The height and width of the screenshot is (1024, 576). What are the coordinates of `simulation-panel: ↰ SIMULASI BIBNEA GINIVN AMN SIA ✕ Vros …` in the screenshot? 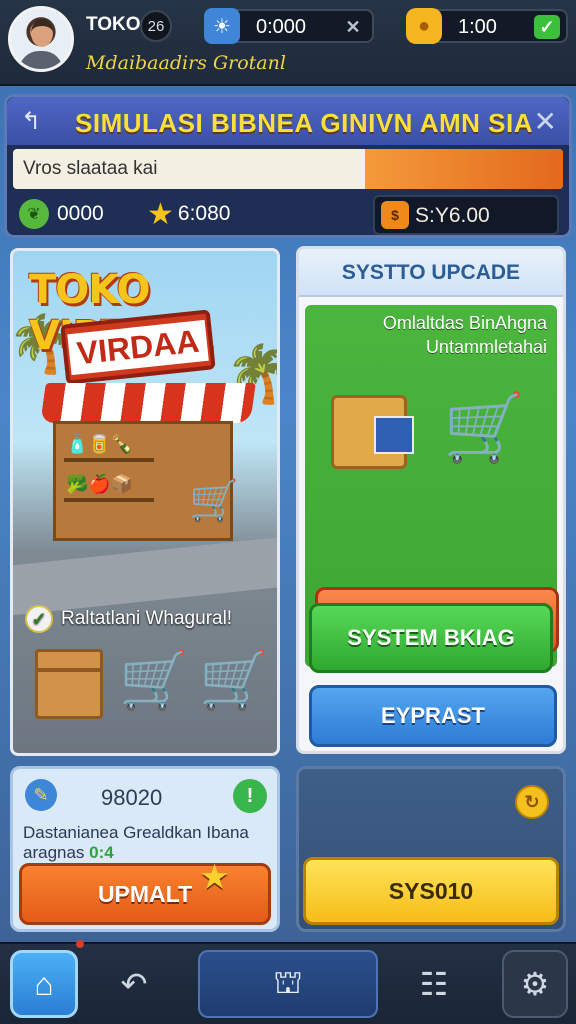 It's located at (288, 166).